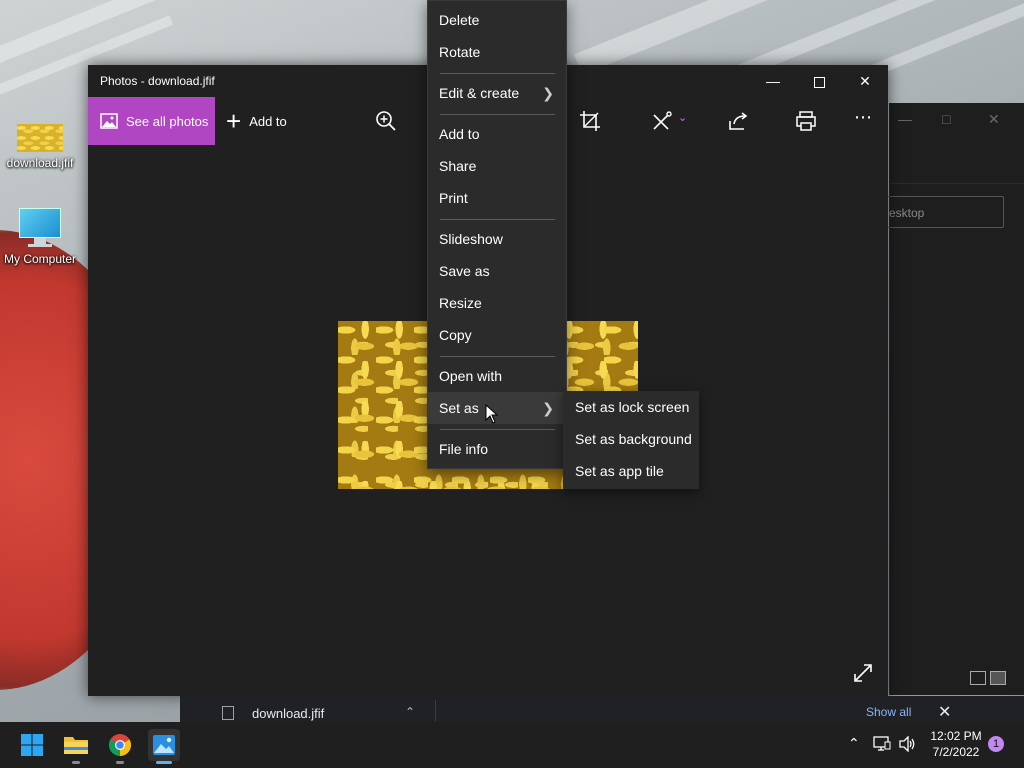 The height and width of the screenshot is (768, 1024). I want to click on see-all-photos-button: See all photos, so click(151, 121).